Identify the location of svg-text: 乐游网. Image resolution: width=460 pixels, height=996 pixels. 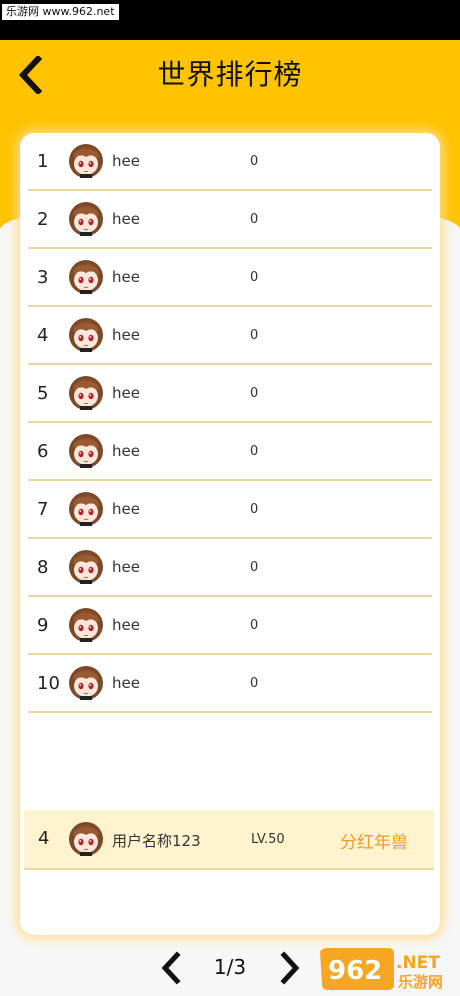
(420, 982).